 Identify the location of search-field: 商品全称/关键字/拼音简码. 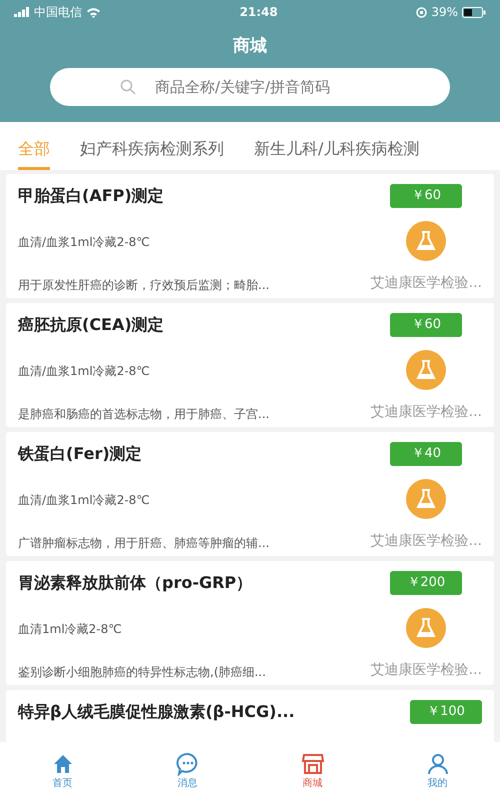
(250, 87).